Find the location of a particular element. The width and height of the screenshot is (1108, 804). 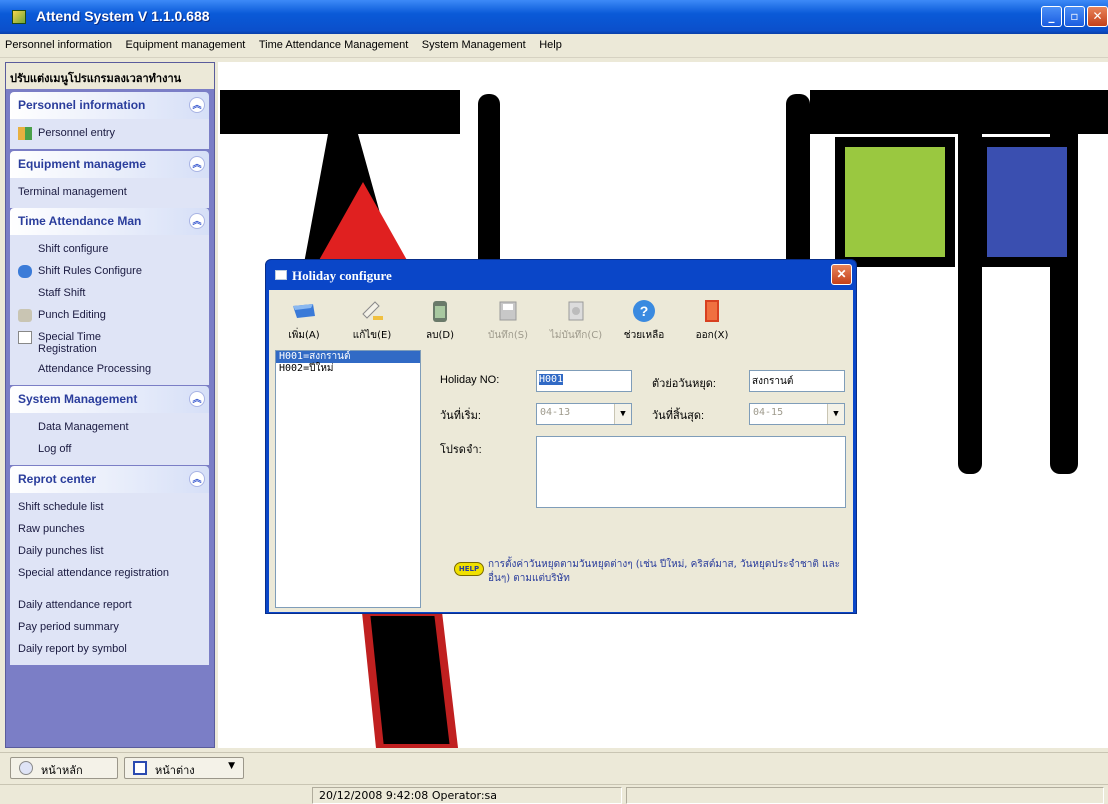

help-button: ? ช่วยเหลือ is located at coordinates (644, 319).